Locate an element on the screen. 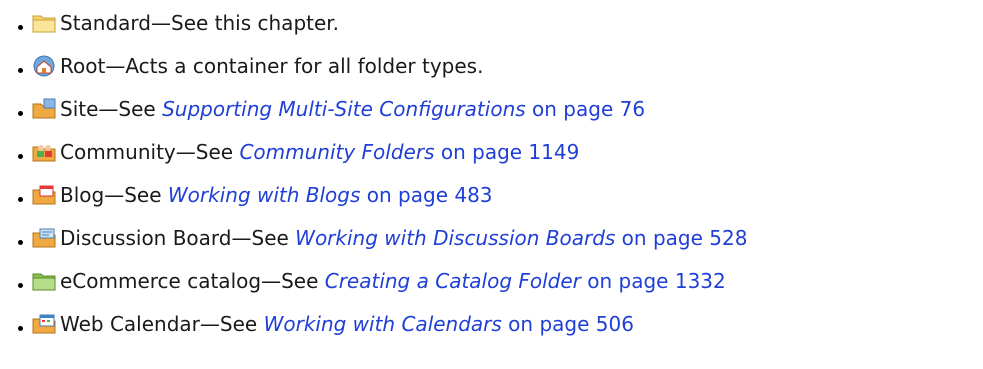 The height and width of the screenshot is (369, 983). page-link: on page 76 is located at coordinates (585, 109).